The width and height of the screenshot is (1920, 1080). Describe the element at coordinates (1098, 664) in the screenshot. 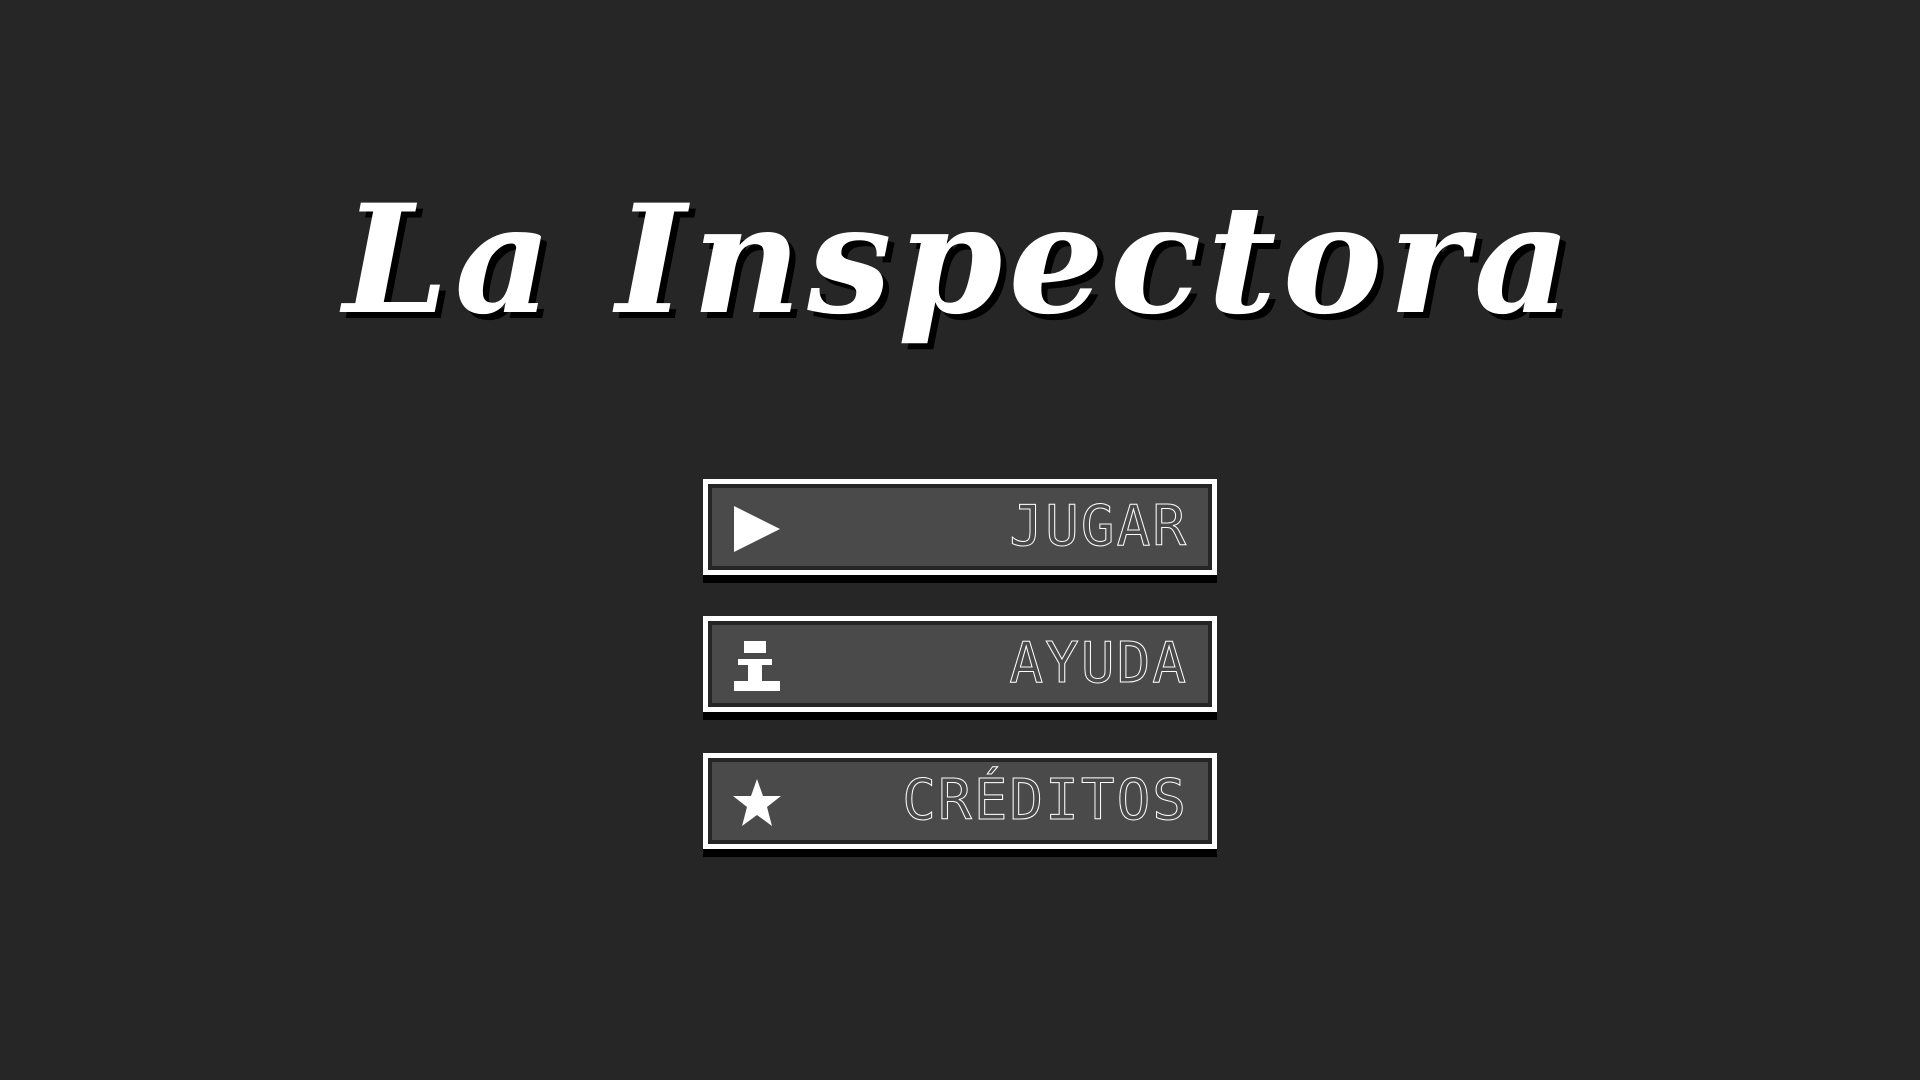

I see `help-button-label: AYUDA` at that location.